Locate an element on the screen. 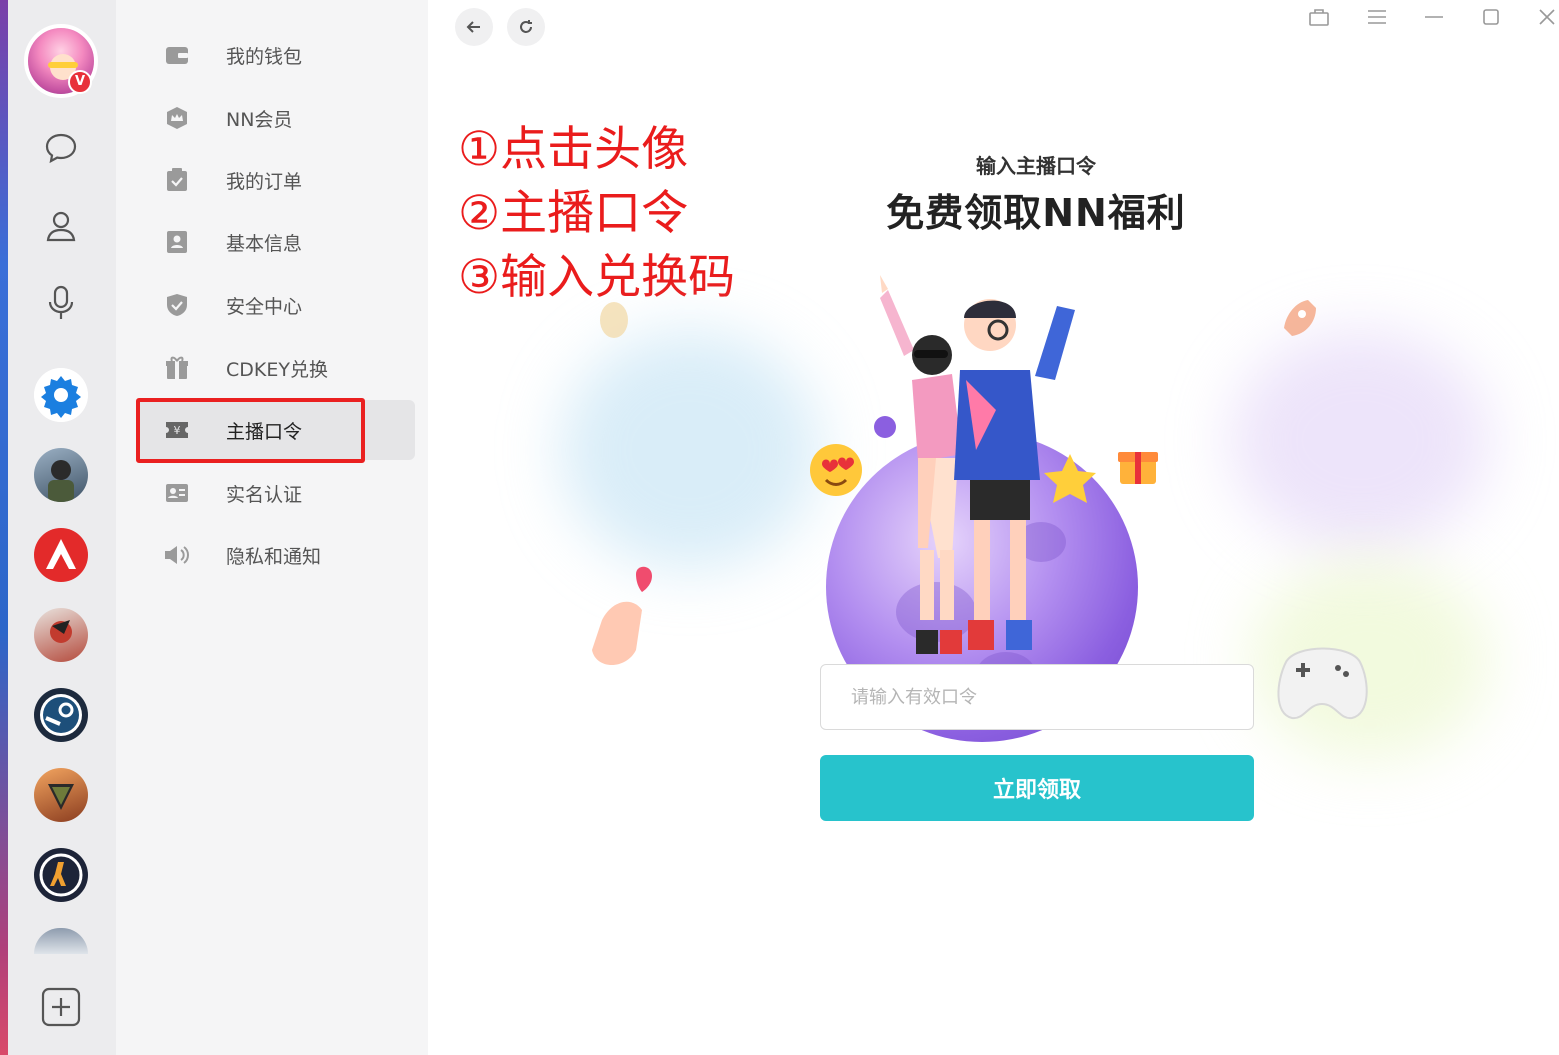 The height and width of the screenshot is (1055, 1559). hamburger-icon is located at coordinates (1377, 17).